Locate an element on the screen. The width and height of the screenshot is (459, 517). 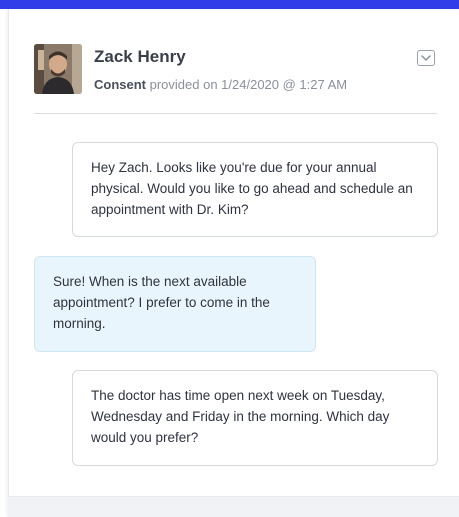
composer-area is located at coordinates (233, 506).